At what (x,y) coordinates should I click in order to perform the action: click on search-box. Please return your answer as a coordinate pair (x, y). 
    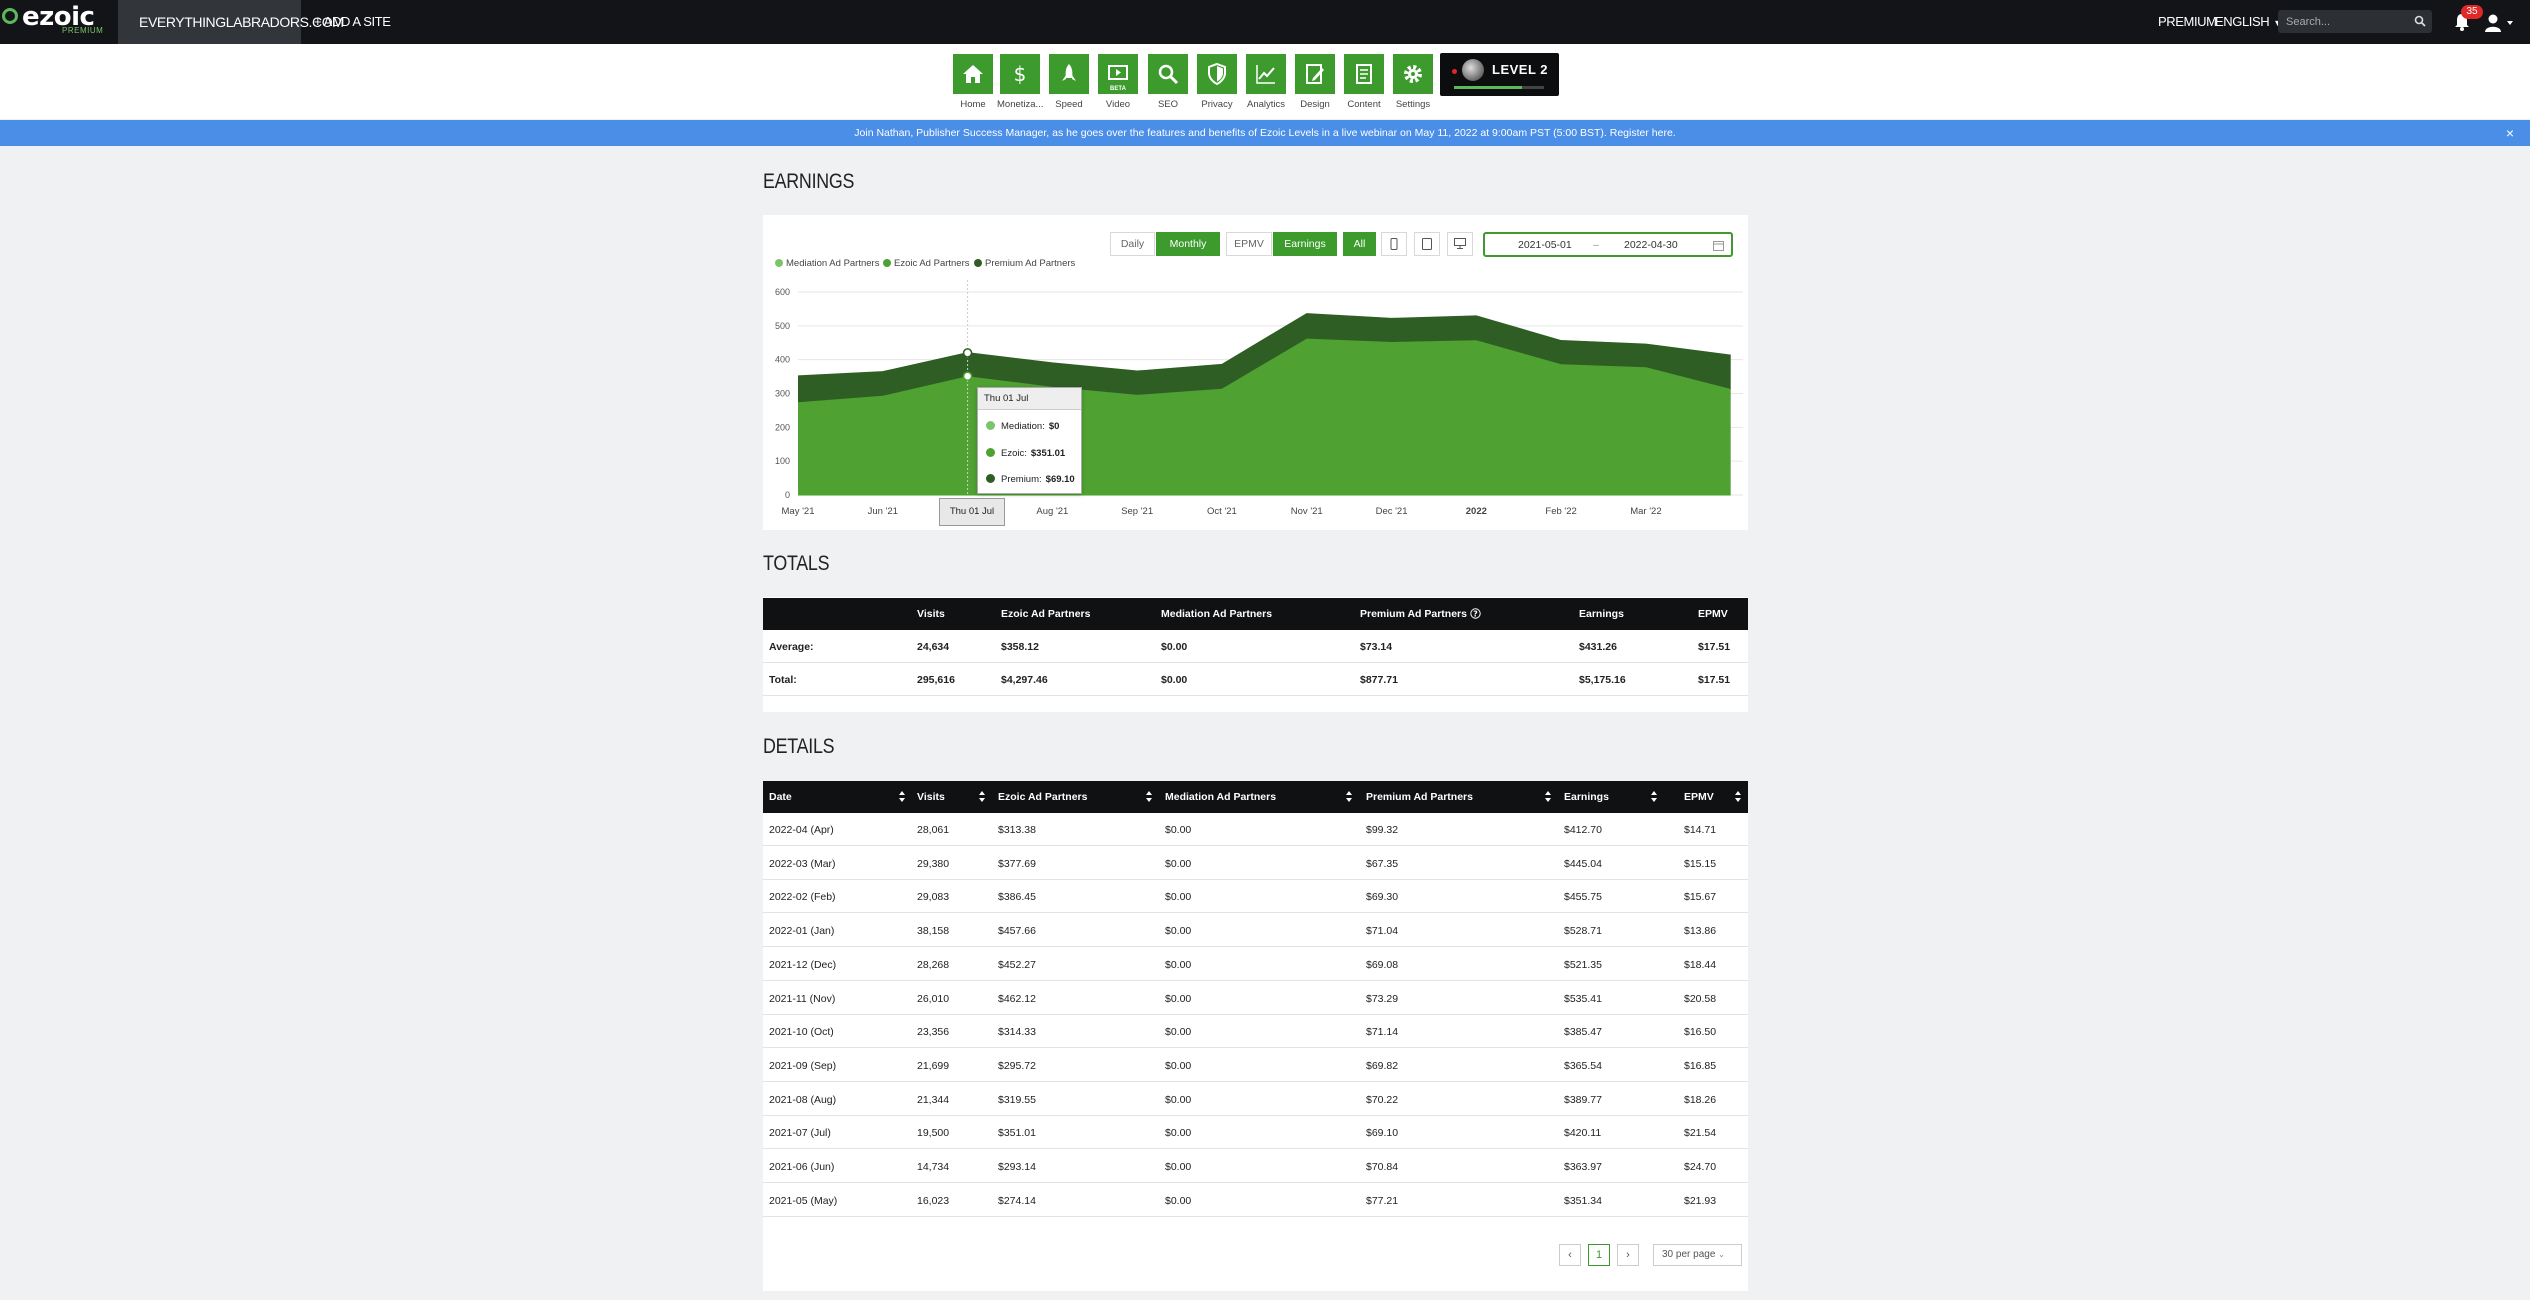
    Looking at the image, I should click on (2355, 21).